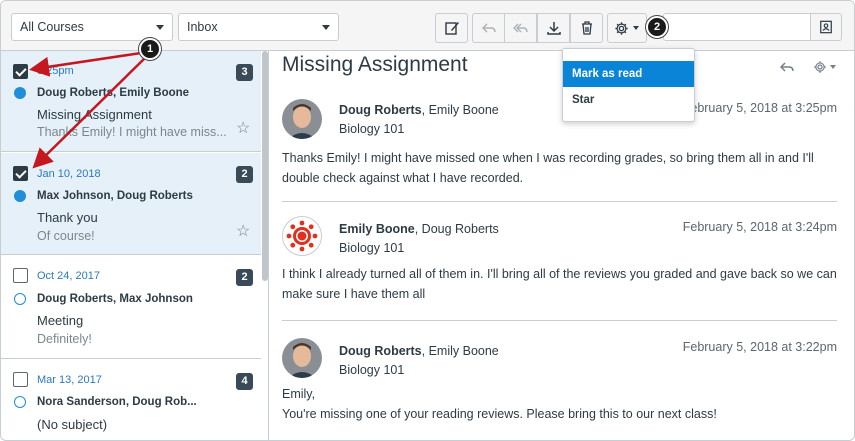 The height and width of the screenshot is (441, 855). I want to click on thread-title: Missing Assignment, so click(375, 64).